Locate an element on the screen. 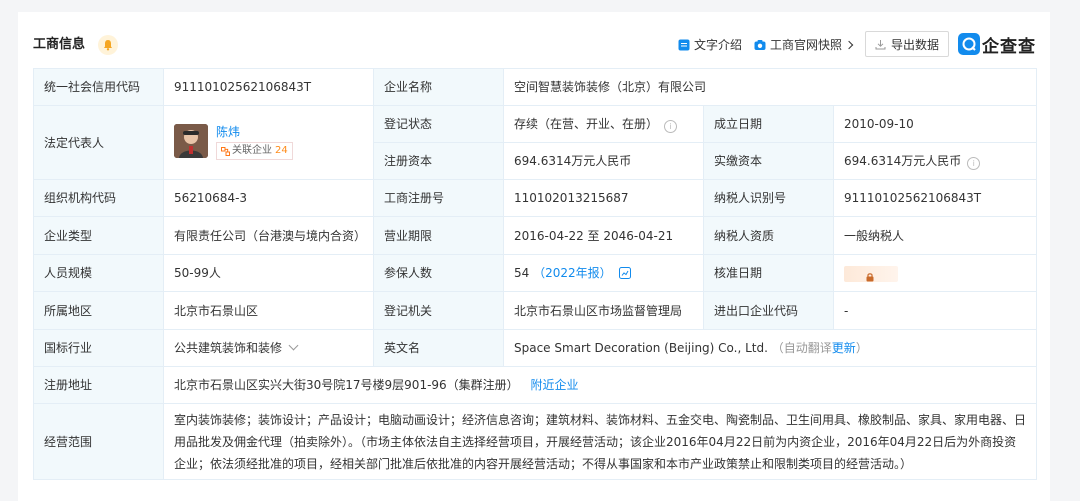 The width and height of the screenshot is (1080, 501). biz-scope-label: 经营范围 is located at coordinates (98, 441).